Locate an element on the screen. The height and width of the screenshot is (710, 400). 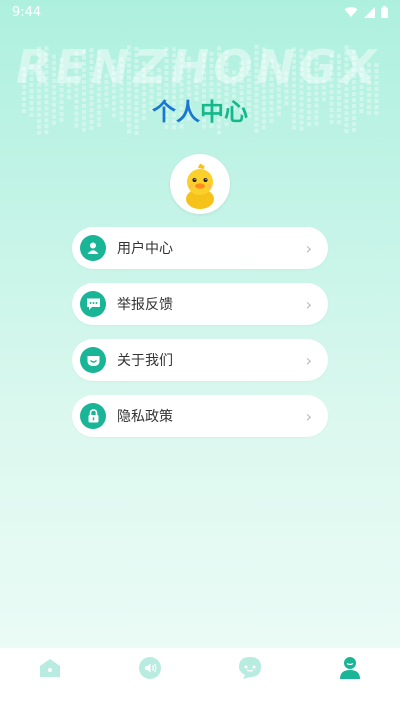
duck-avatar-icon is located at coordinates (200, 184).